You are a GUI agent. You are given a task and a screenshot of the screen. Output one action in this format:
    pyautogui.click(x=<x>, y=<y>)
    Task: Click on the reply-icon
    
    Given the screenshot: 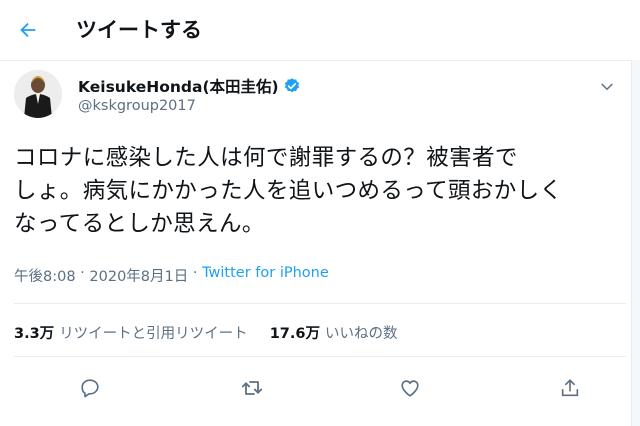 What is the action you would take?
    pyautogui.click(x=90, y=388)
    